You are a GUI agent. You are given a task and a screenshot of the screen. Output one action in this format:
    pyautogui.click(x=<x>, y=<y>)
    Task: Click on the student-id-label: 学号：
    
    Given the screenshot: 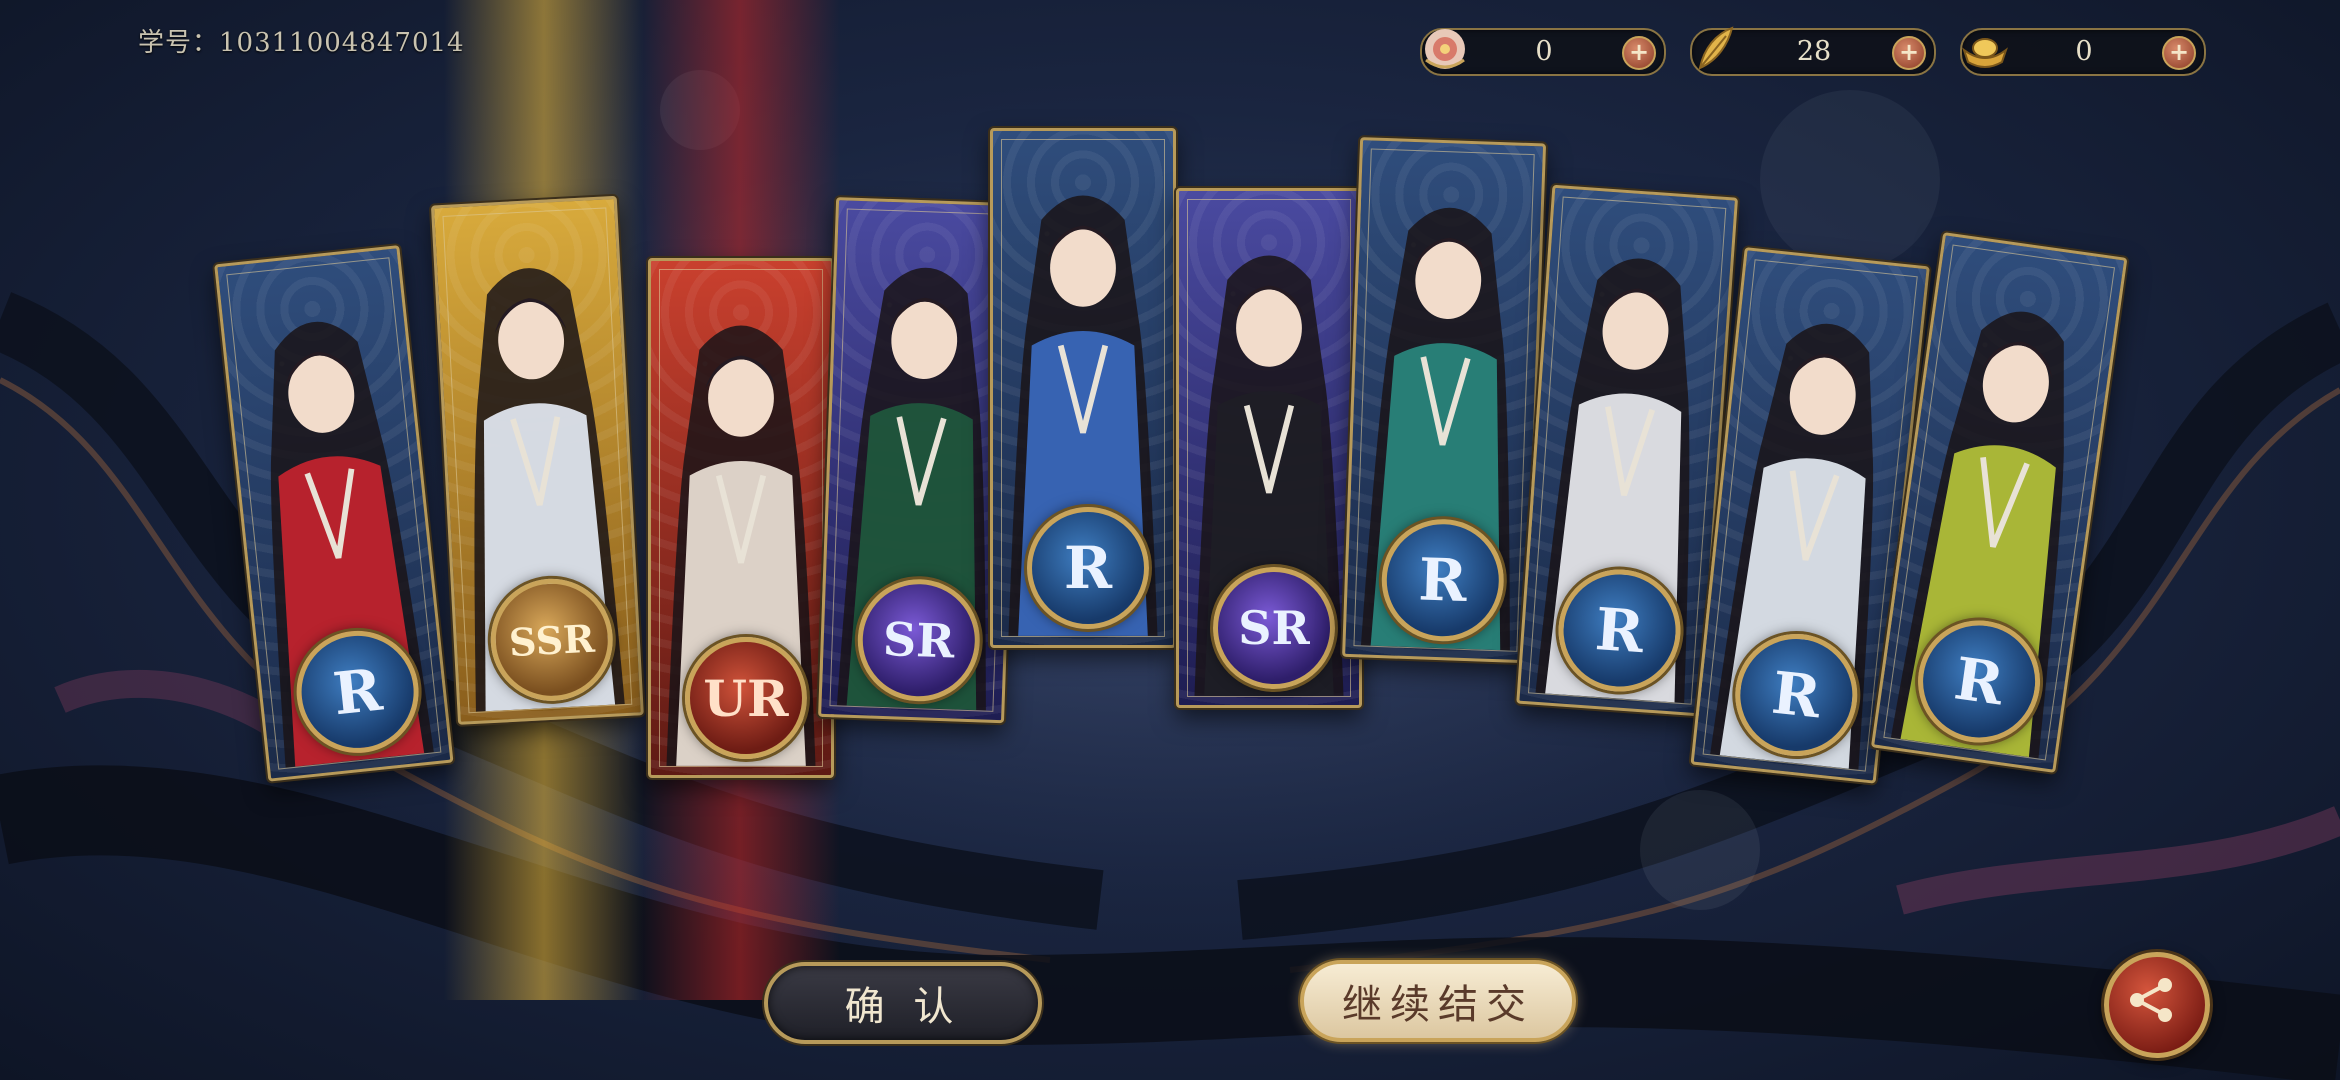 What is the action you would take?
    pyautogui.click(x=179, y=43)
    